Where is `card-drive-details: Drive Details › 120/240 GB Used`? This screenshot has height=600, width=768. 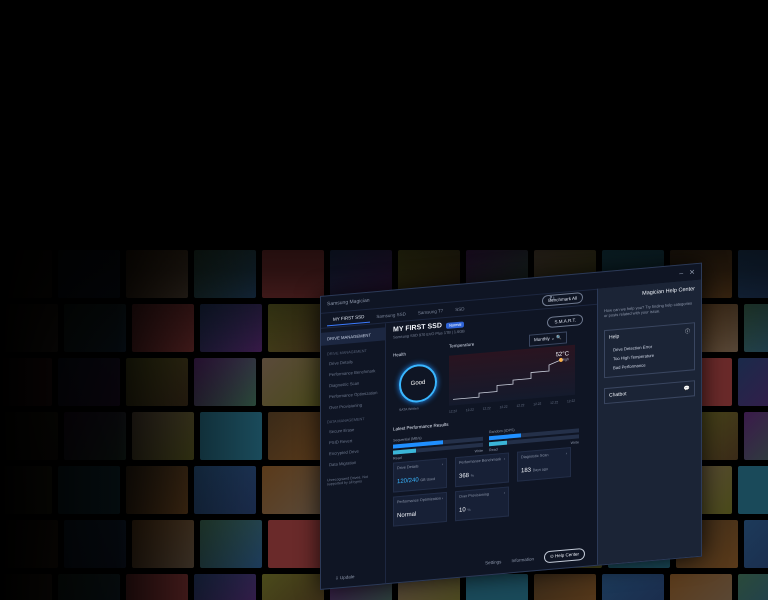
card-drive-details: Drive Details › 120/240 GB Used is located at coordinates (420, 475).